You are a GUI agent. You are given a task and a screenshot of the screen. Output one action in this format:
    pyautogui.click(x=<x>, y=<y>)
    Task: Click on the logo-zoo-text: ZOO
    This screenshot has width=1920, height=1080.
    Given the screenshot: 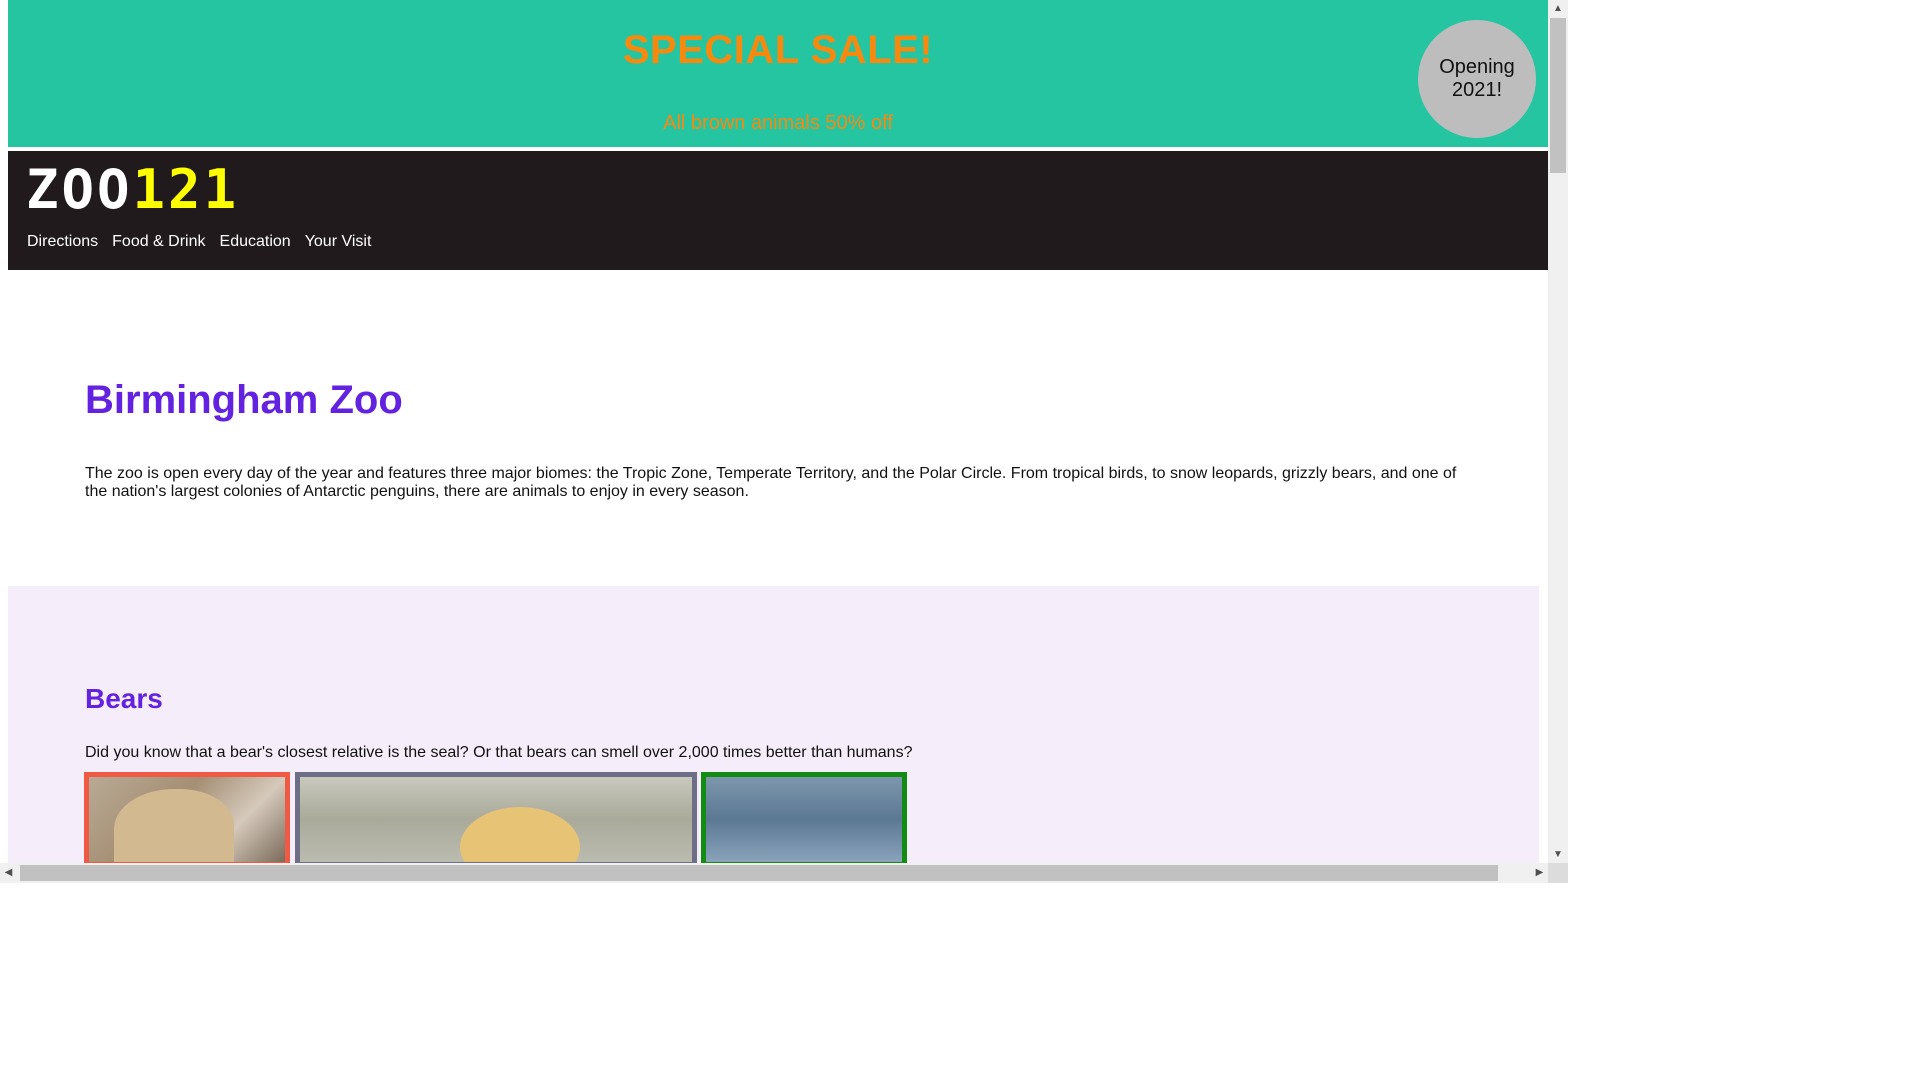 What is the action you would take?
    pyautogui.click(x=79, y=189)
    